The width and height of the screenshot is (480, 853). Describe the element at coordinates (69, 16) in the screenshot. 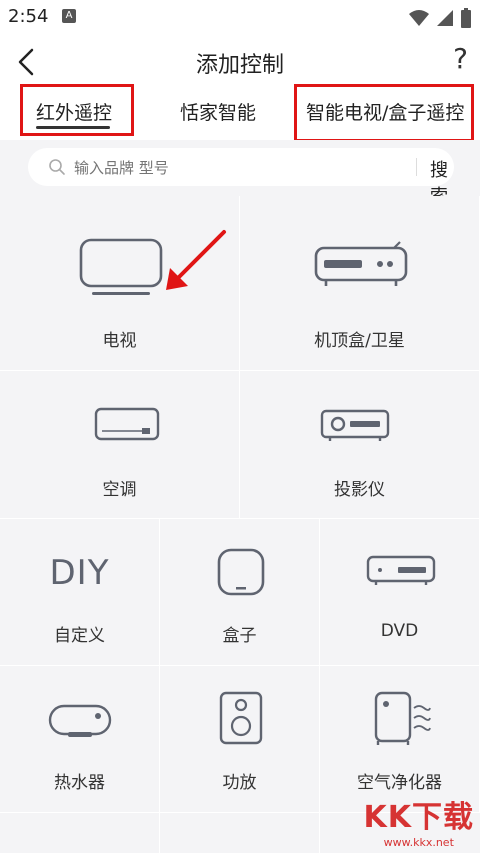

I see `notification-icon: A` at that location.